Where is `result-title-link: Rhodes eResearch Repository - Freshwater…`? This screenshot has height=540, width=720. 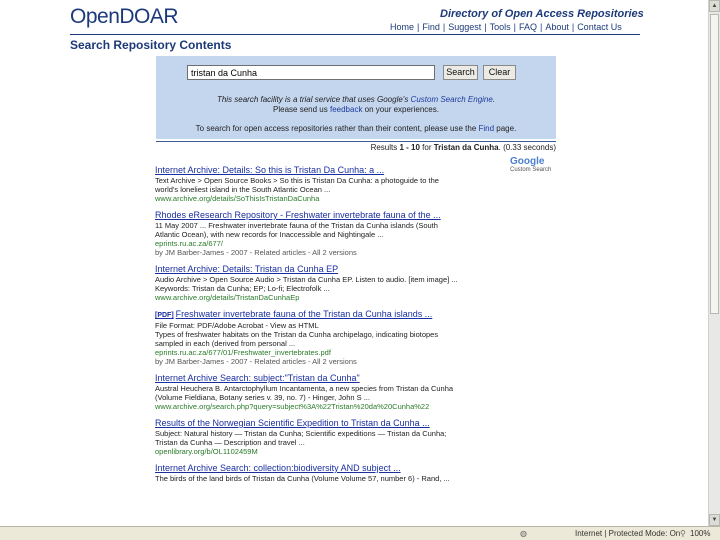 result-title-link: Rhodes eResearch Repository - Freshwater… is located at coordinates (335, 215).